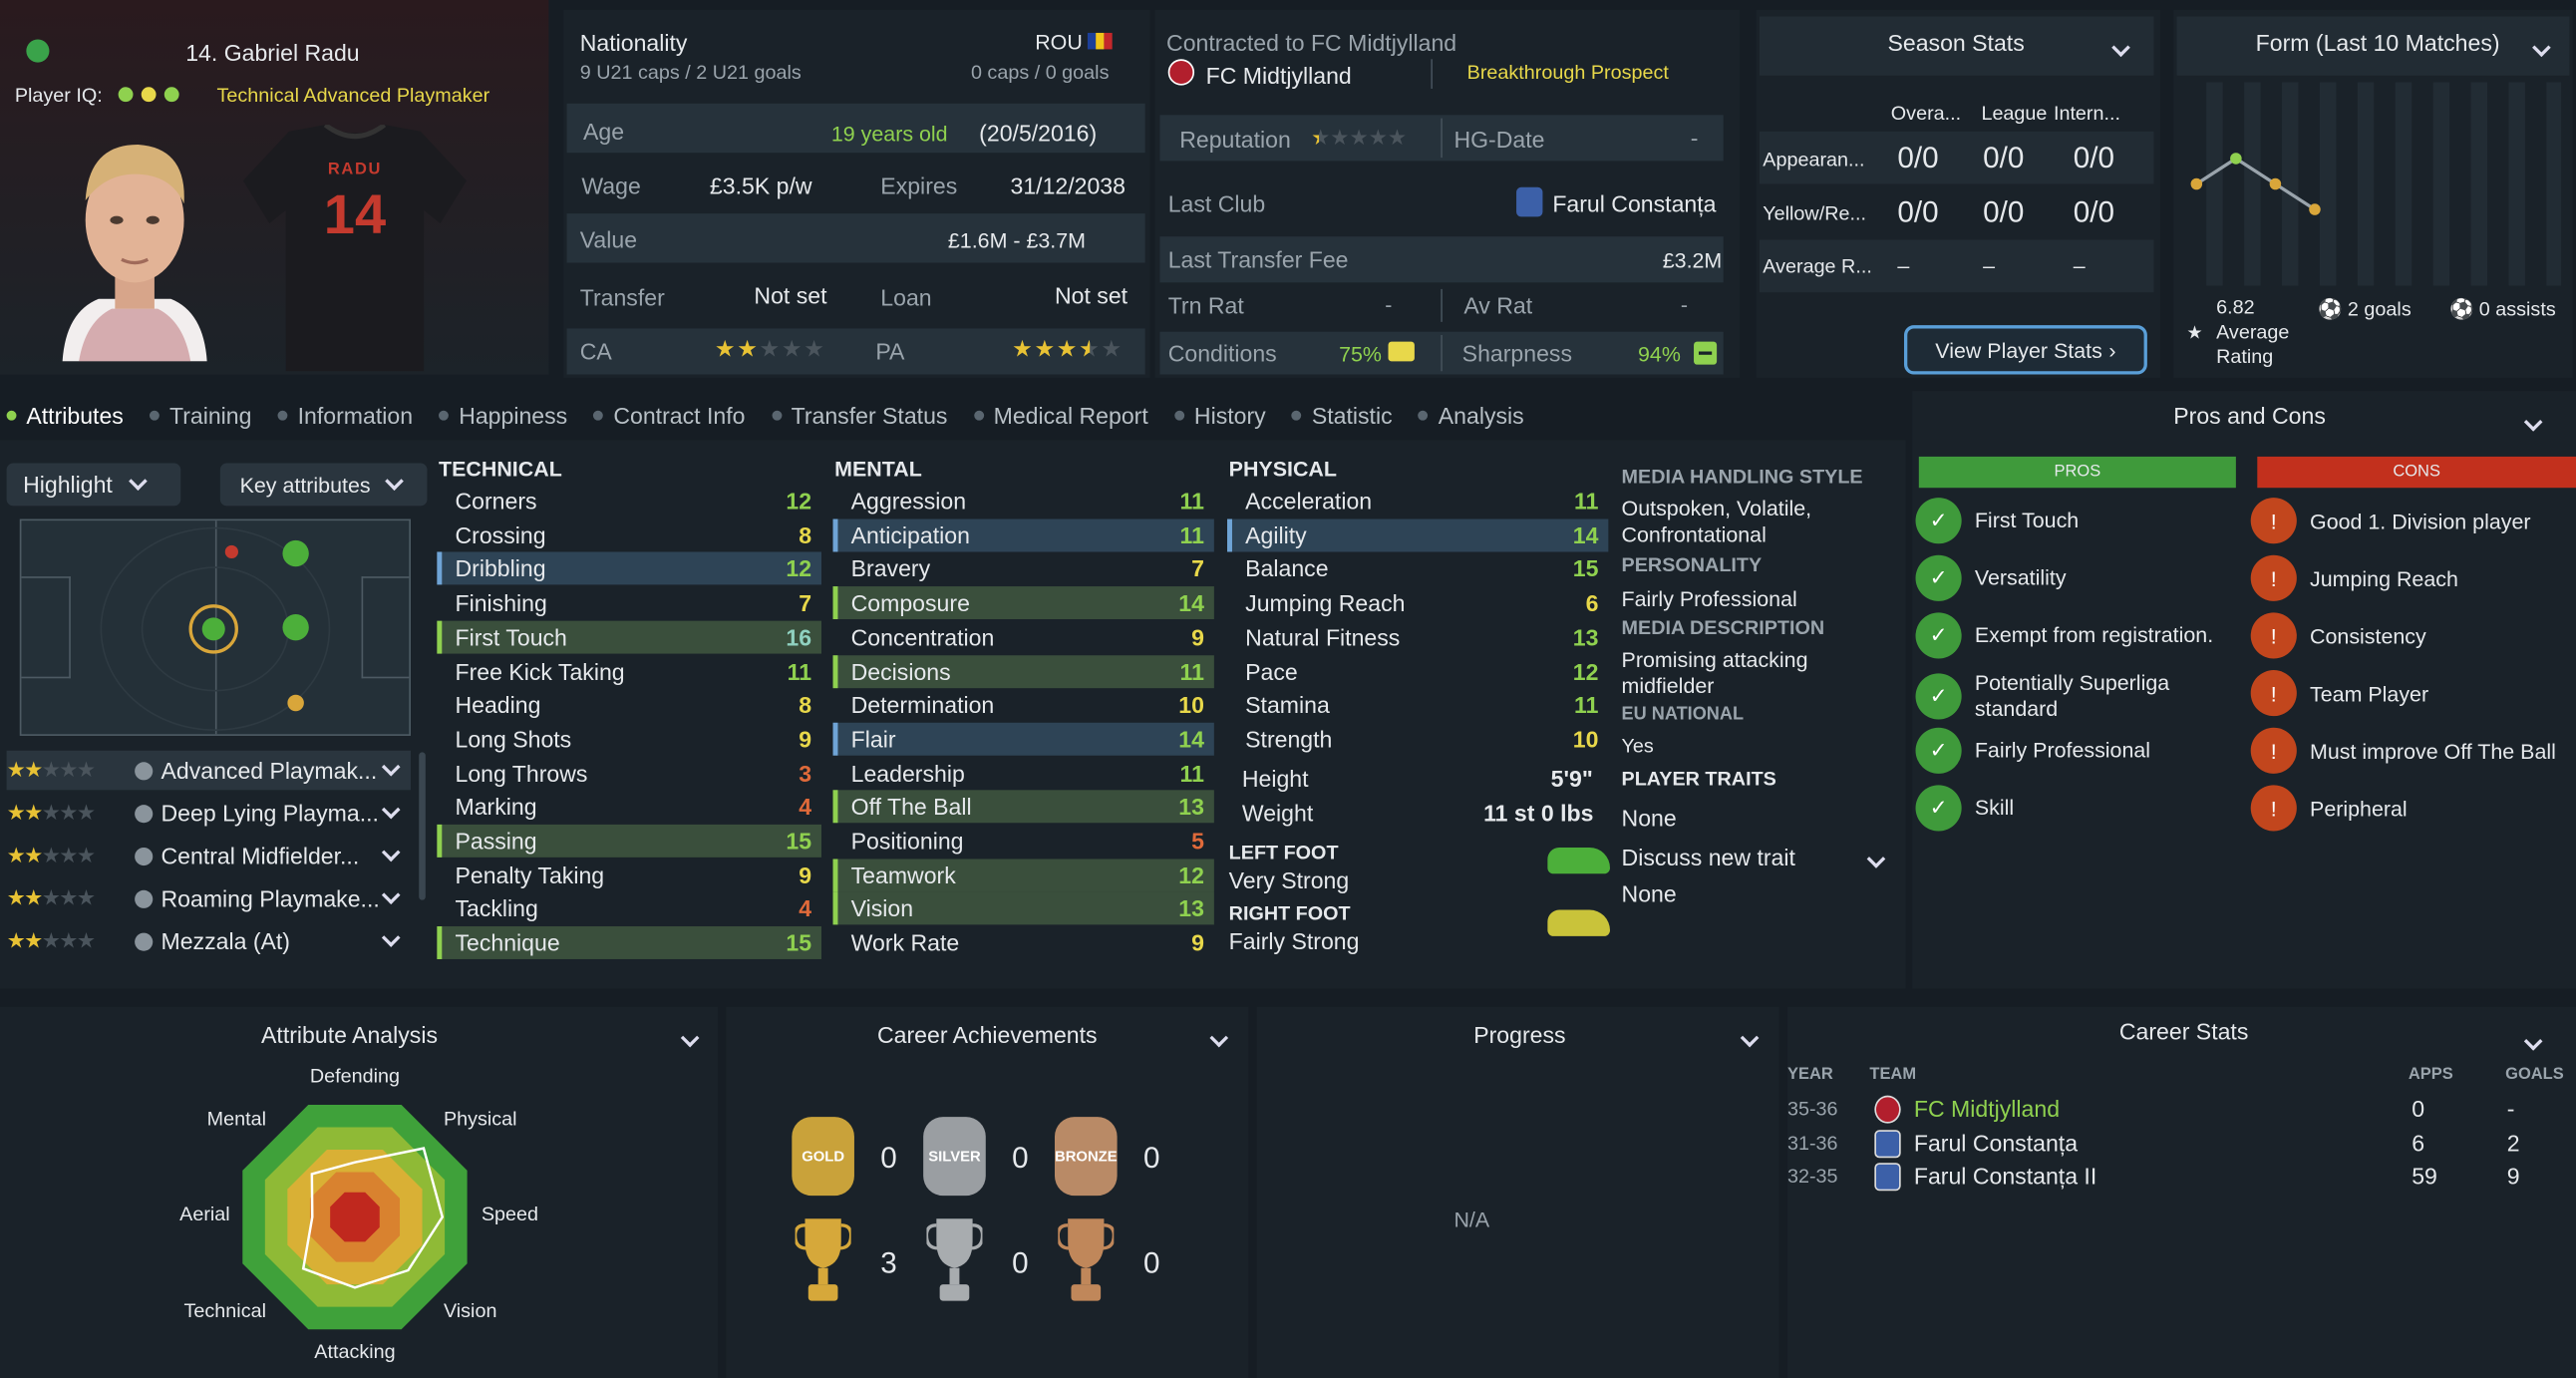  Describe the element at coordinates (231, 551) in the screenshot. I see `position-dot-wing` at that location.